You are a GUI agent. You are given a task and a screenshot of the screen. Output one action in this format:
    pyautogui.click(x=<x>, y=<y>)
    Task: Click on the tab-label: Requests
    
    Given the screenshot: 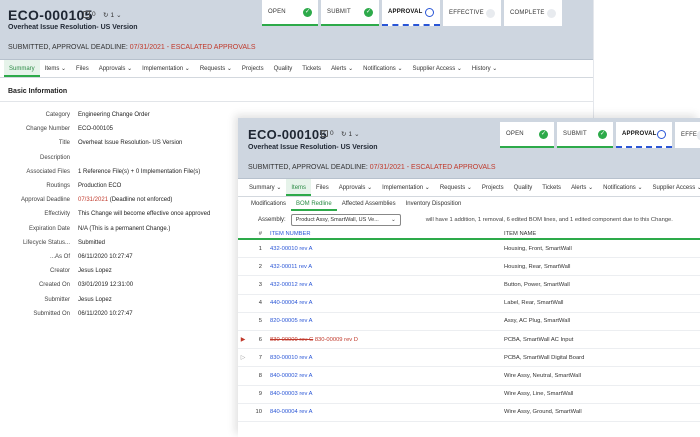 What is the action you would take?
    pyautogui.click(x=452, y=188)
    